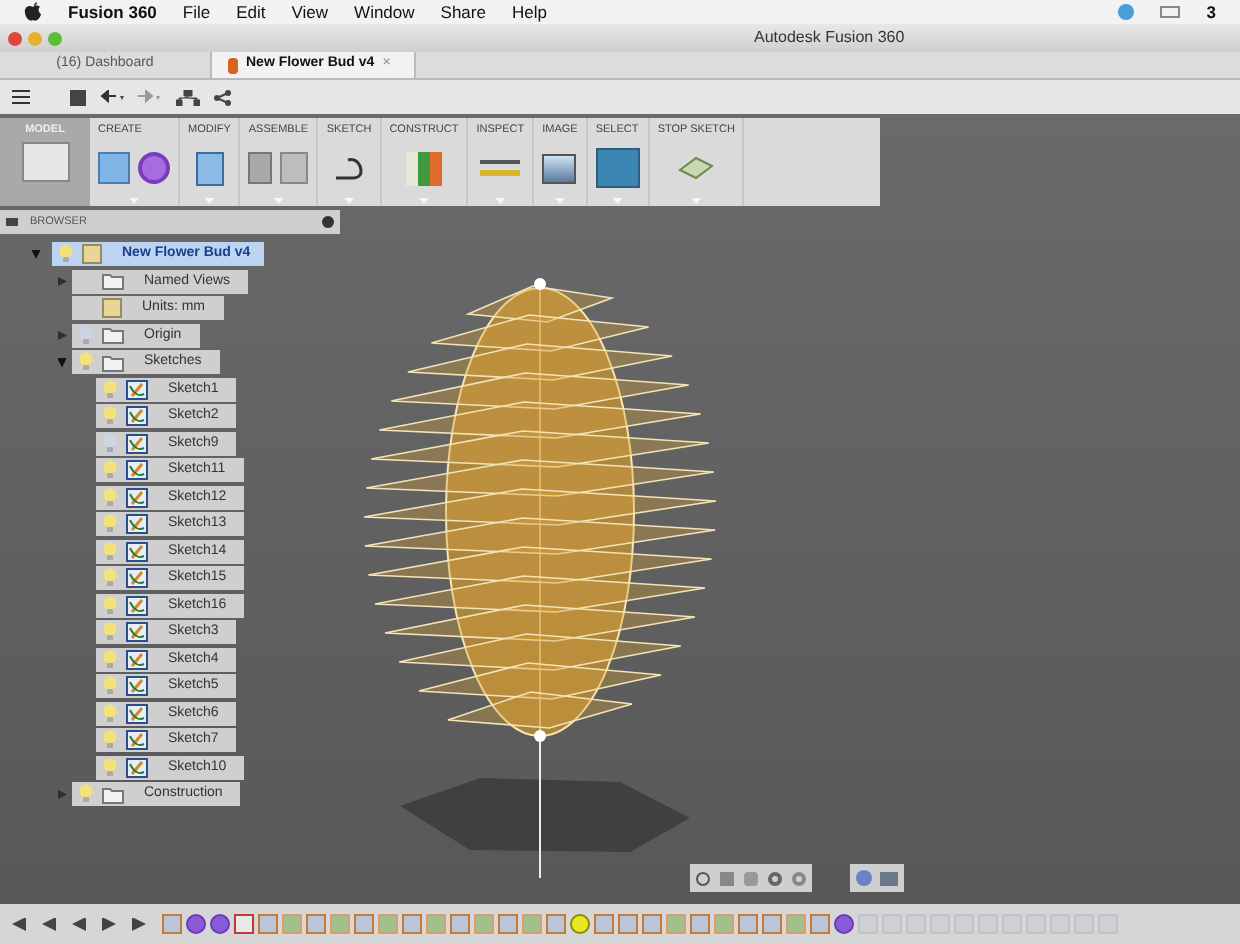 The height and width of the screenshot is (944, 1240). What do you see at coordinates (463, 12) in the screenshot?
I see `menu-item: Share` at bounding box center [463, 12].